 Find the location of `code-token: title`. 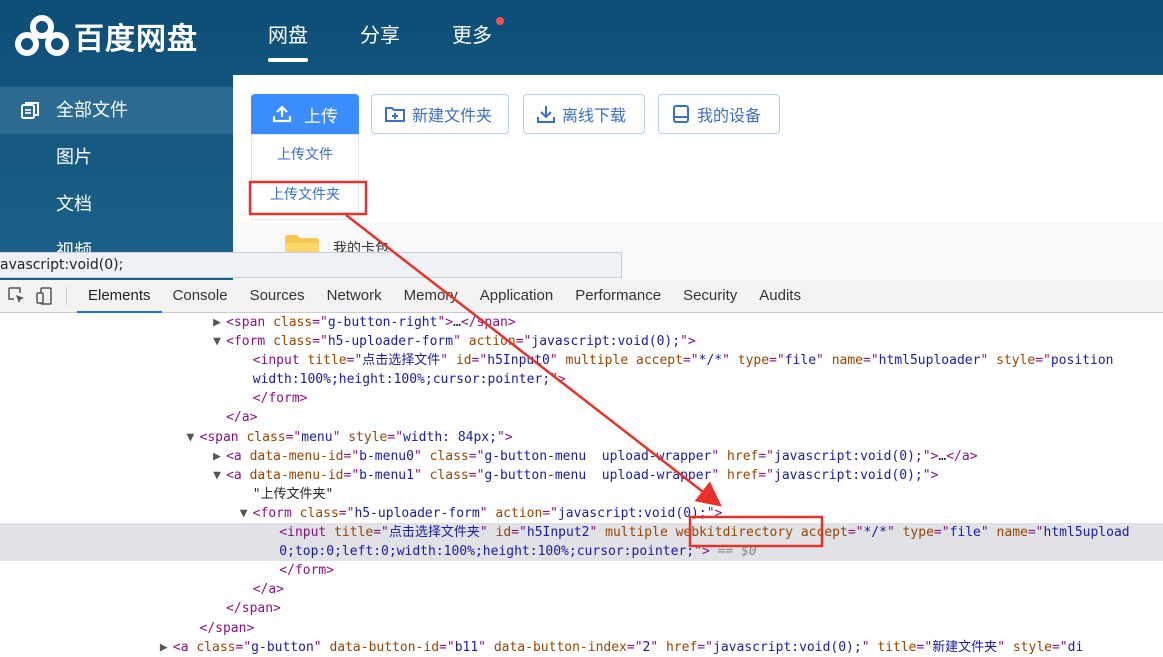

code-token: title is located at coordinates (897, 647).